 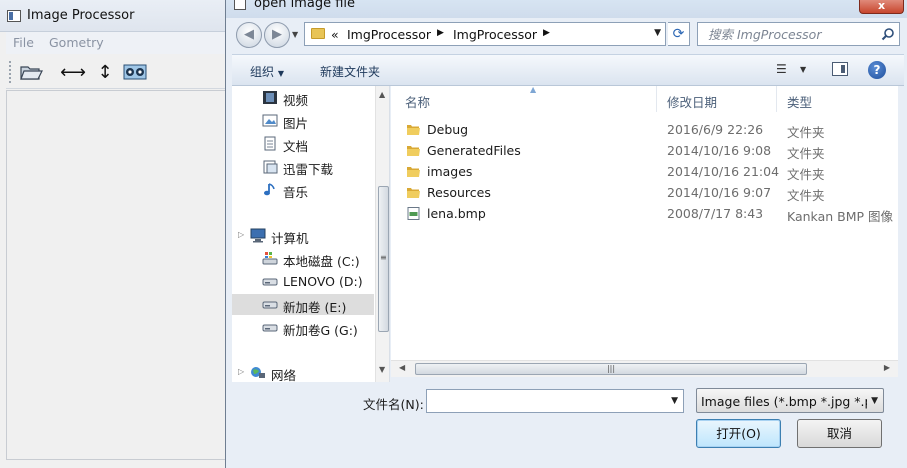 I want to click on file-name: lena.bmp, so click(x=456, y=213).